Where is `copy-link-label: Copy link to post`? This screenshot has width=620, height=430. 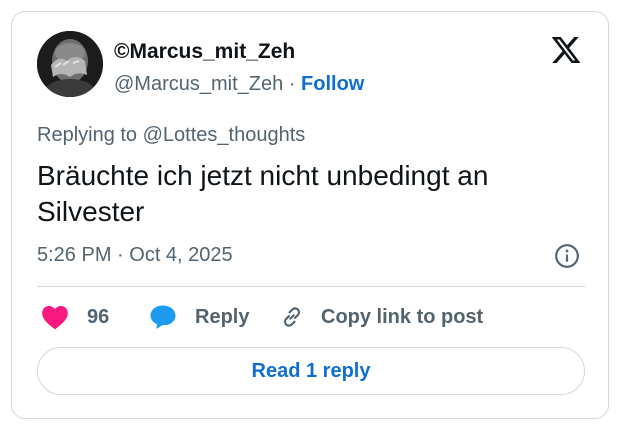
copy-link-label: Copy link to post is located at coordinates (402, 317).